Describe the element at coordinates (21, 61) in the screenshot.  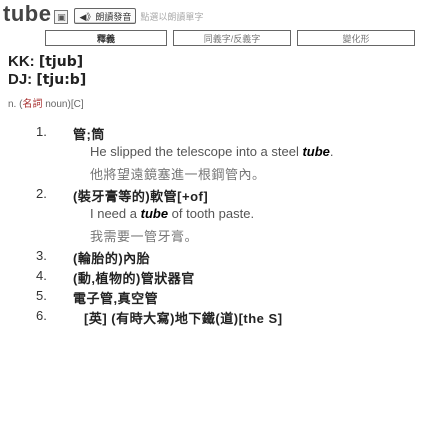
I see `kk-label: KK:` at that location.